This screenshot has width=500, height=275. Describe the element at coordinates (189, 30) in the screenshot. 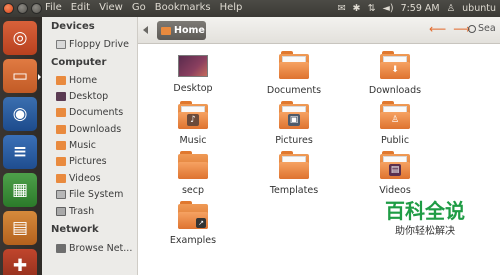

I see `breadcrumb-label: Home` at that location.